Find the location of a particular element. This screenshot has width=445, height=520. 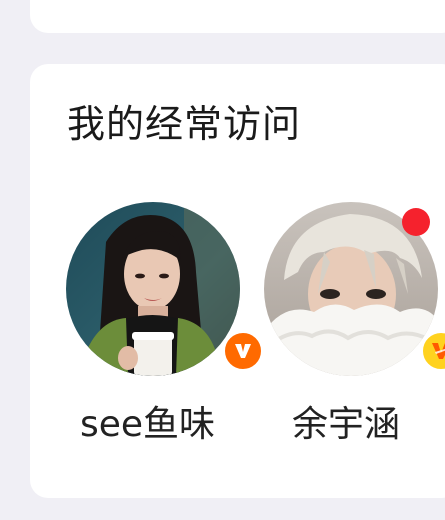

previous-section-card is located at coordinates (237, 16).